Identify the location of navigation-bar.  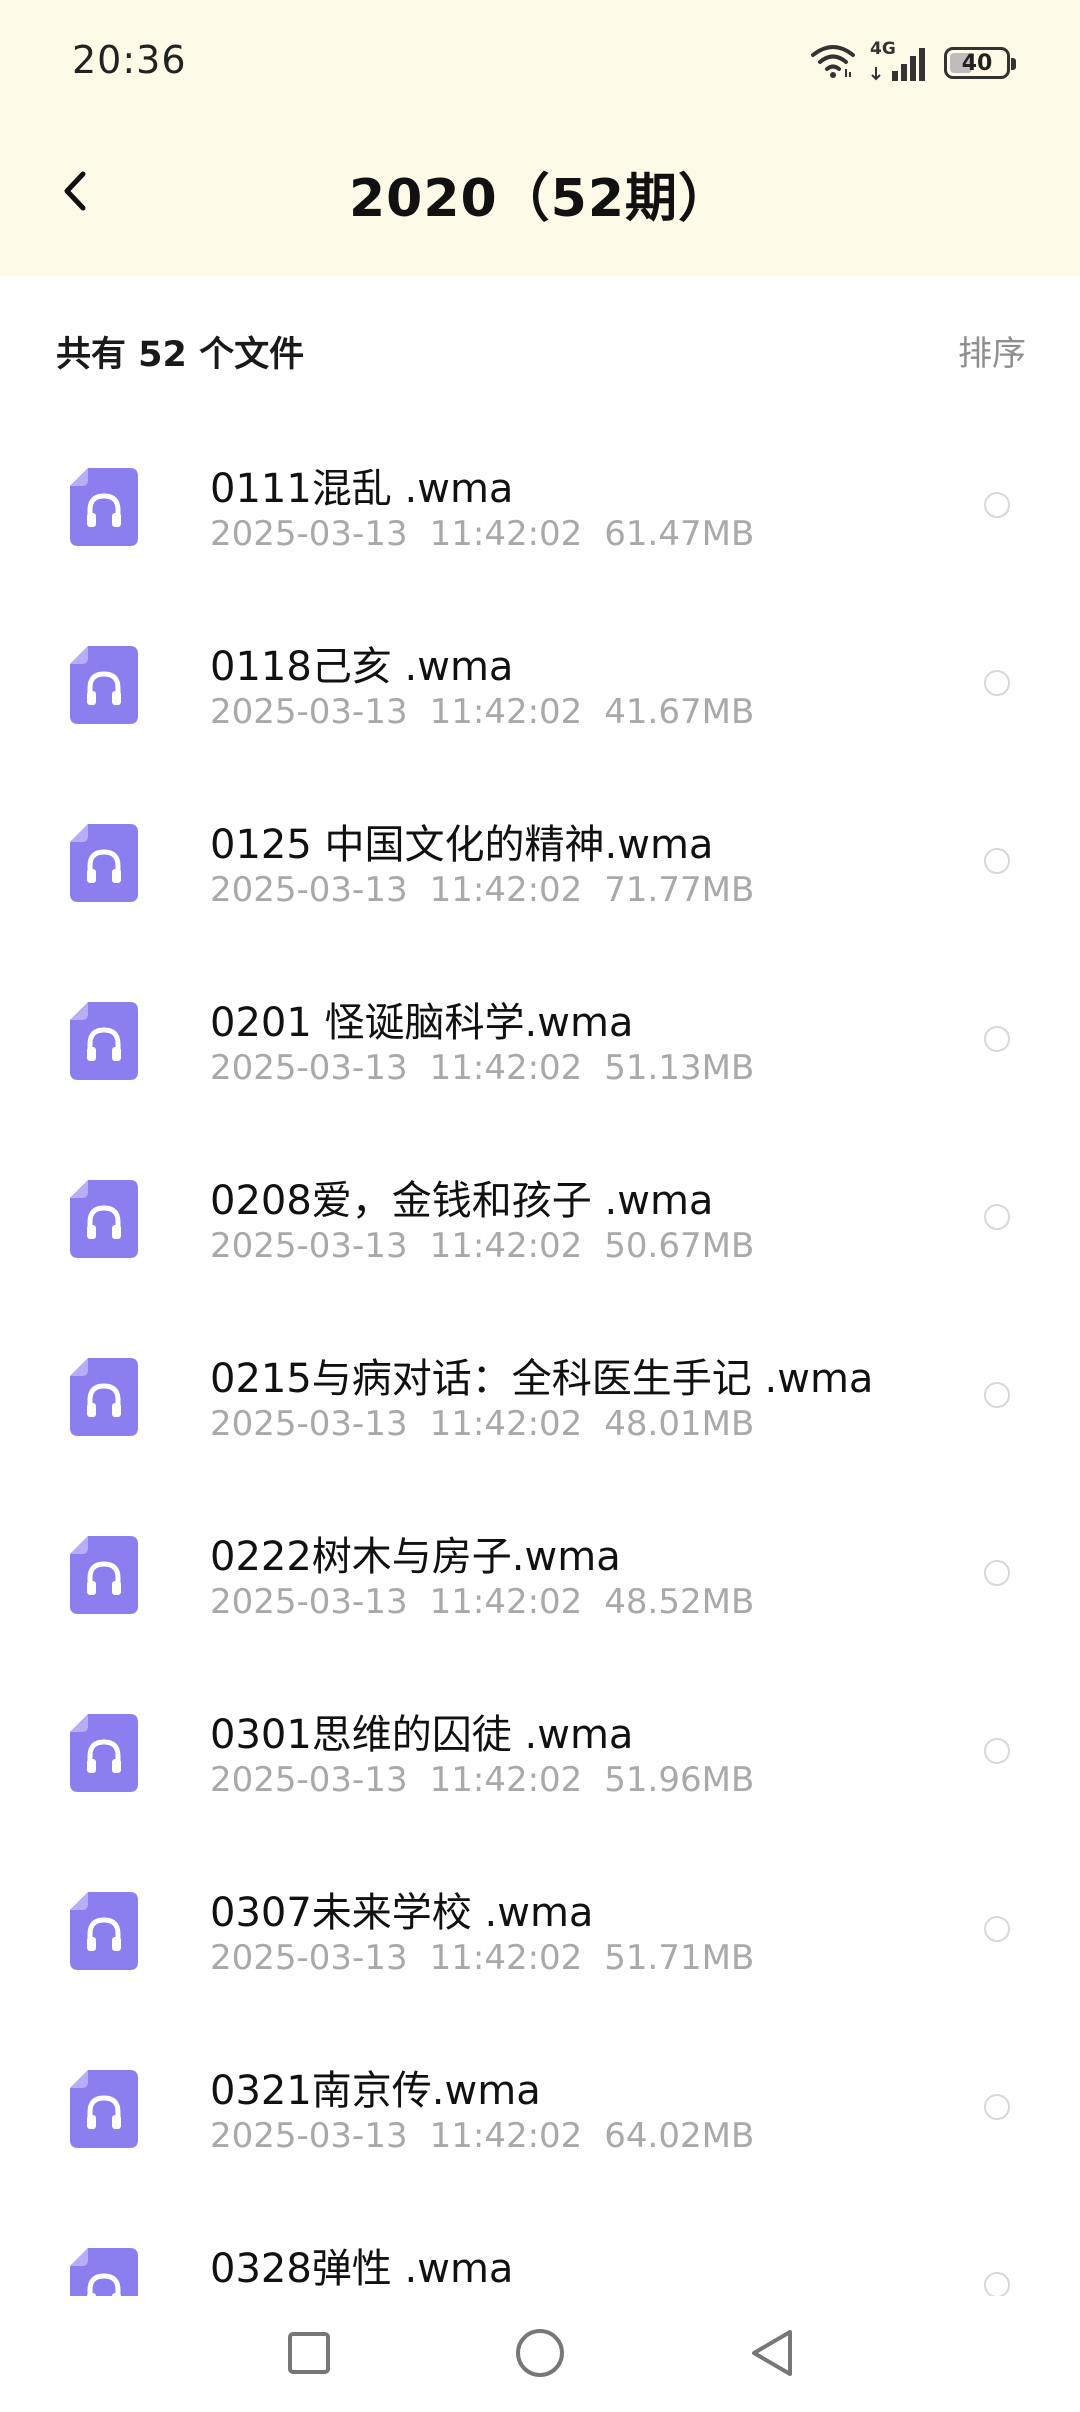
(540, 2354).